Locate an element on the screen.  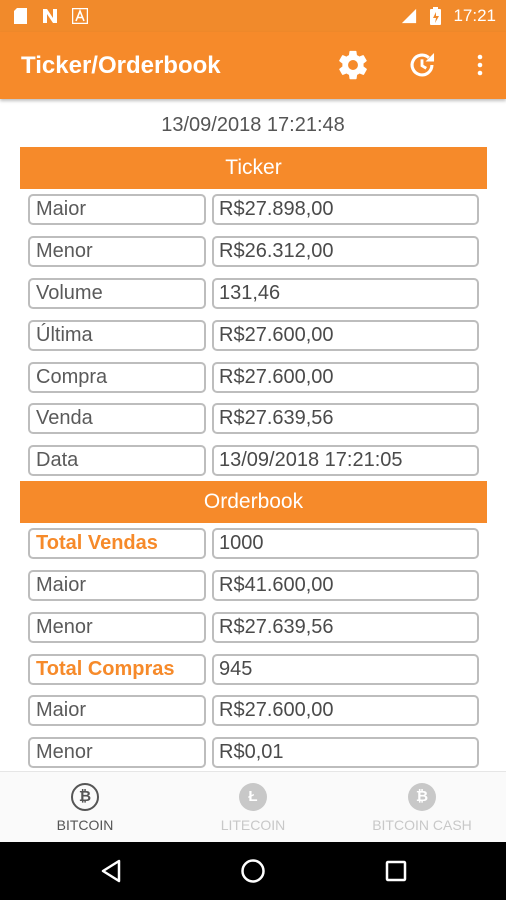
home-button is located at coordinates (253, 871).